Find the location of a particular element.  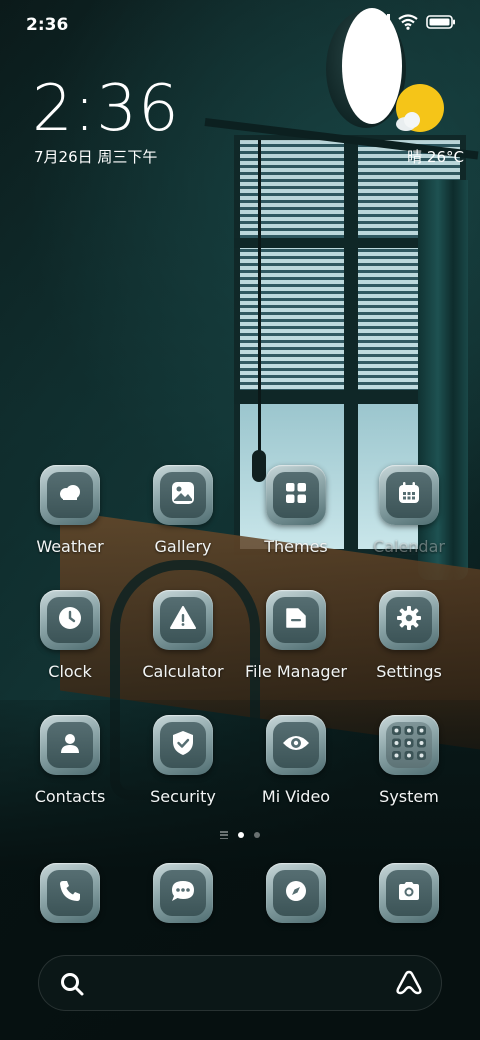

app-icon-gallery is located at coordinates (183, 495).